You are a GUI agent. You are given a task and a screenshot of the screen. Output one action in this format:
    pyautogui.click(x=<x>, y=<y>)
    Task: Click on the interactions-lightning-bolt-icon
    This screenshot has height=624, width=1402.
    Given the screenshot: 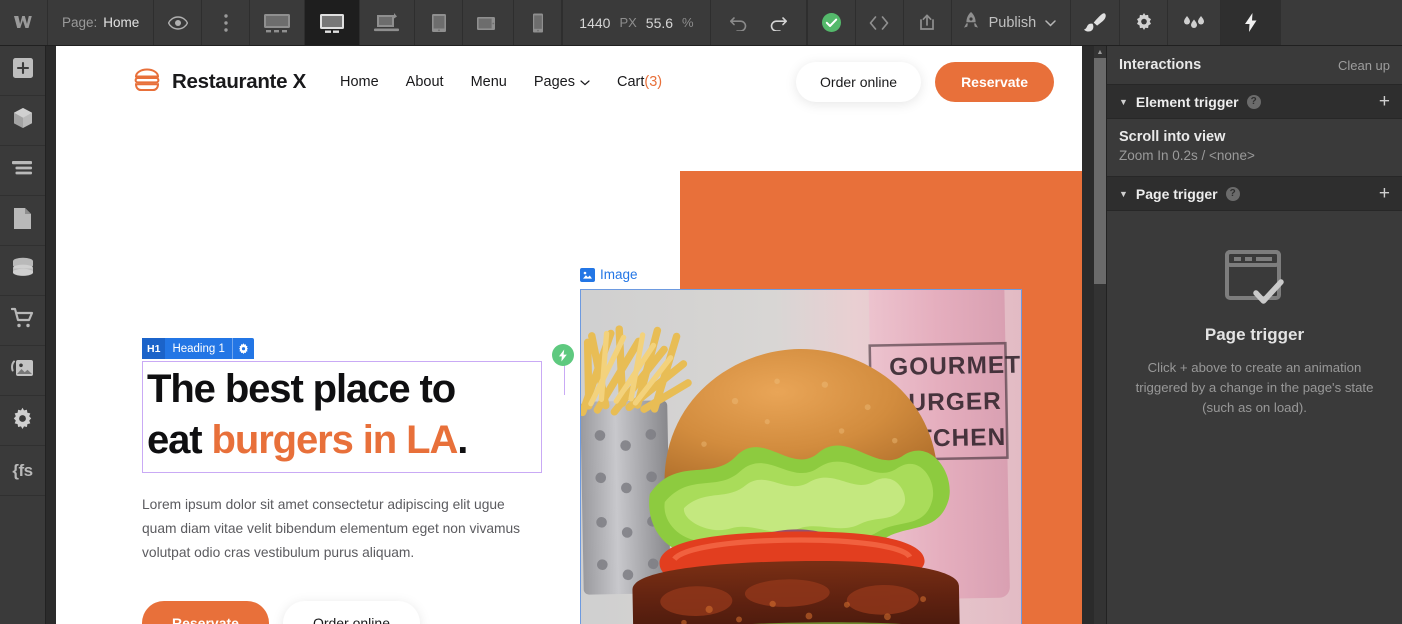 What is the action you would take?
    pyautogui.click(x=1251, y=22)
    